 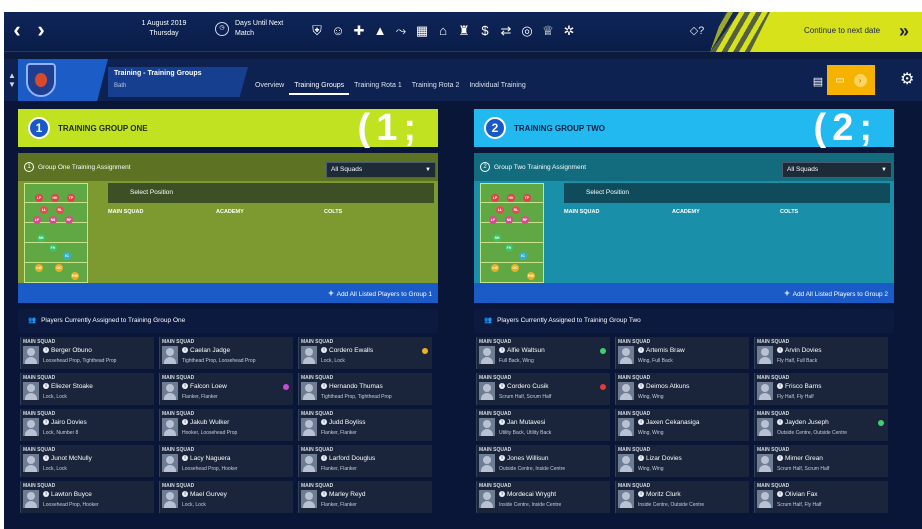 What do you see at coordinates (522, 350) in the screenshot?
I see `player-name: i Alfie Waltsun` at bounding box center [522, 350].